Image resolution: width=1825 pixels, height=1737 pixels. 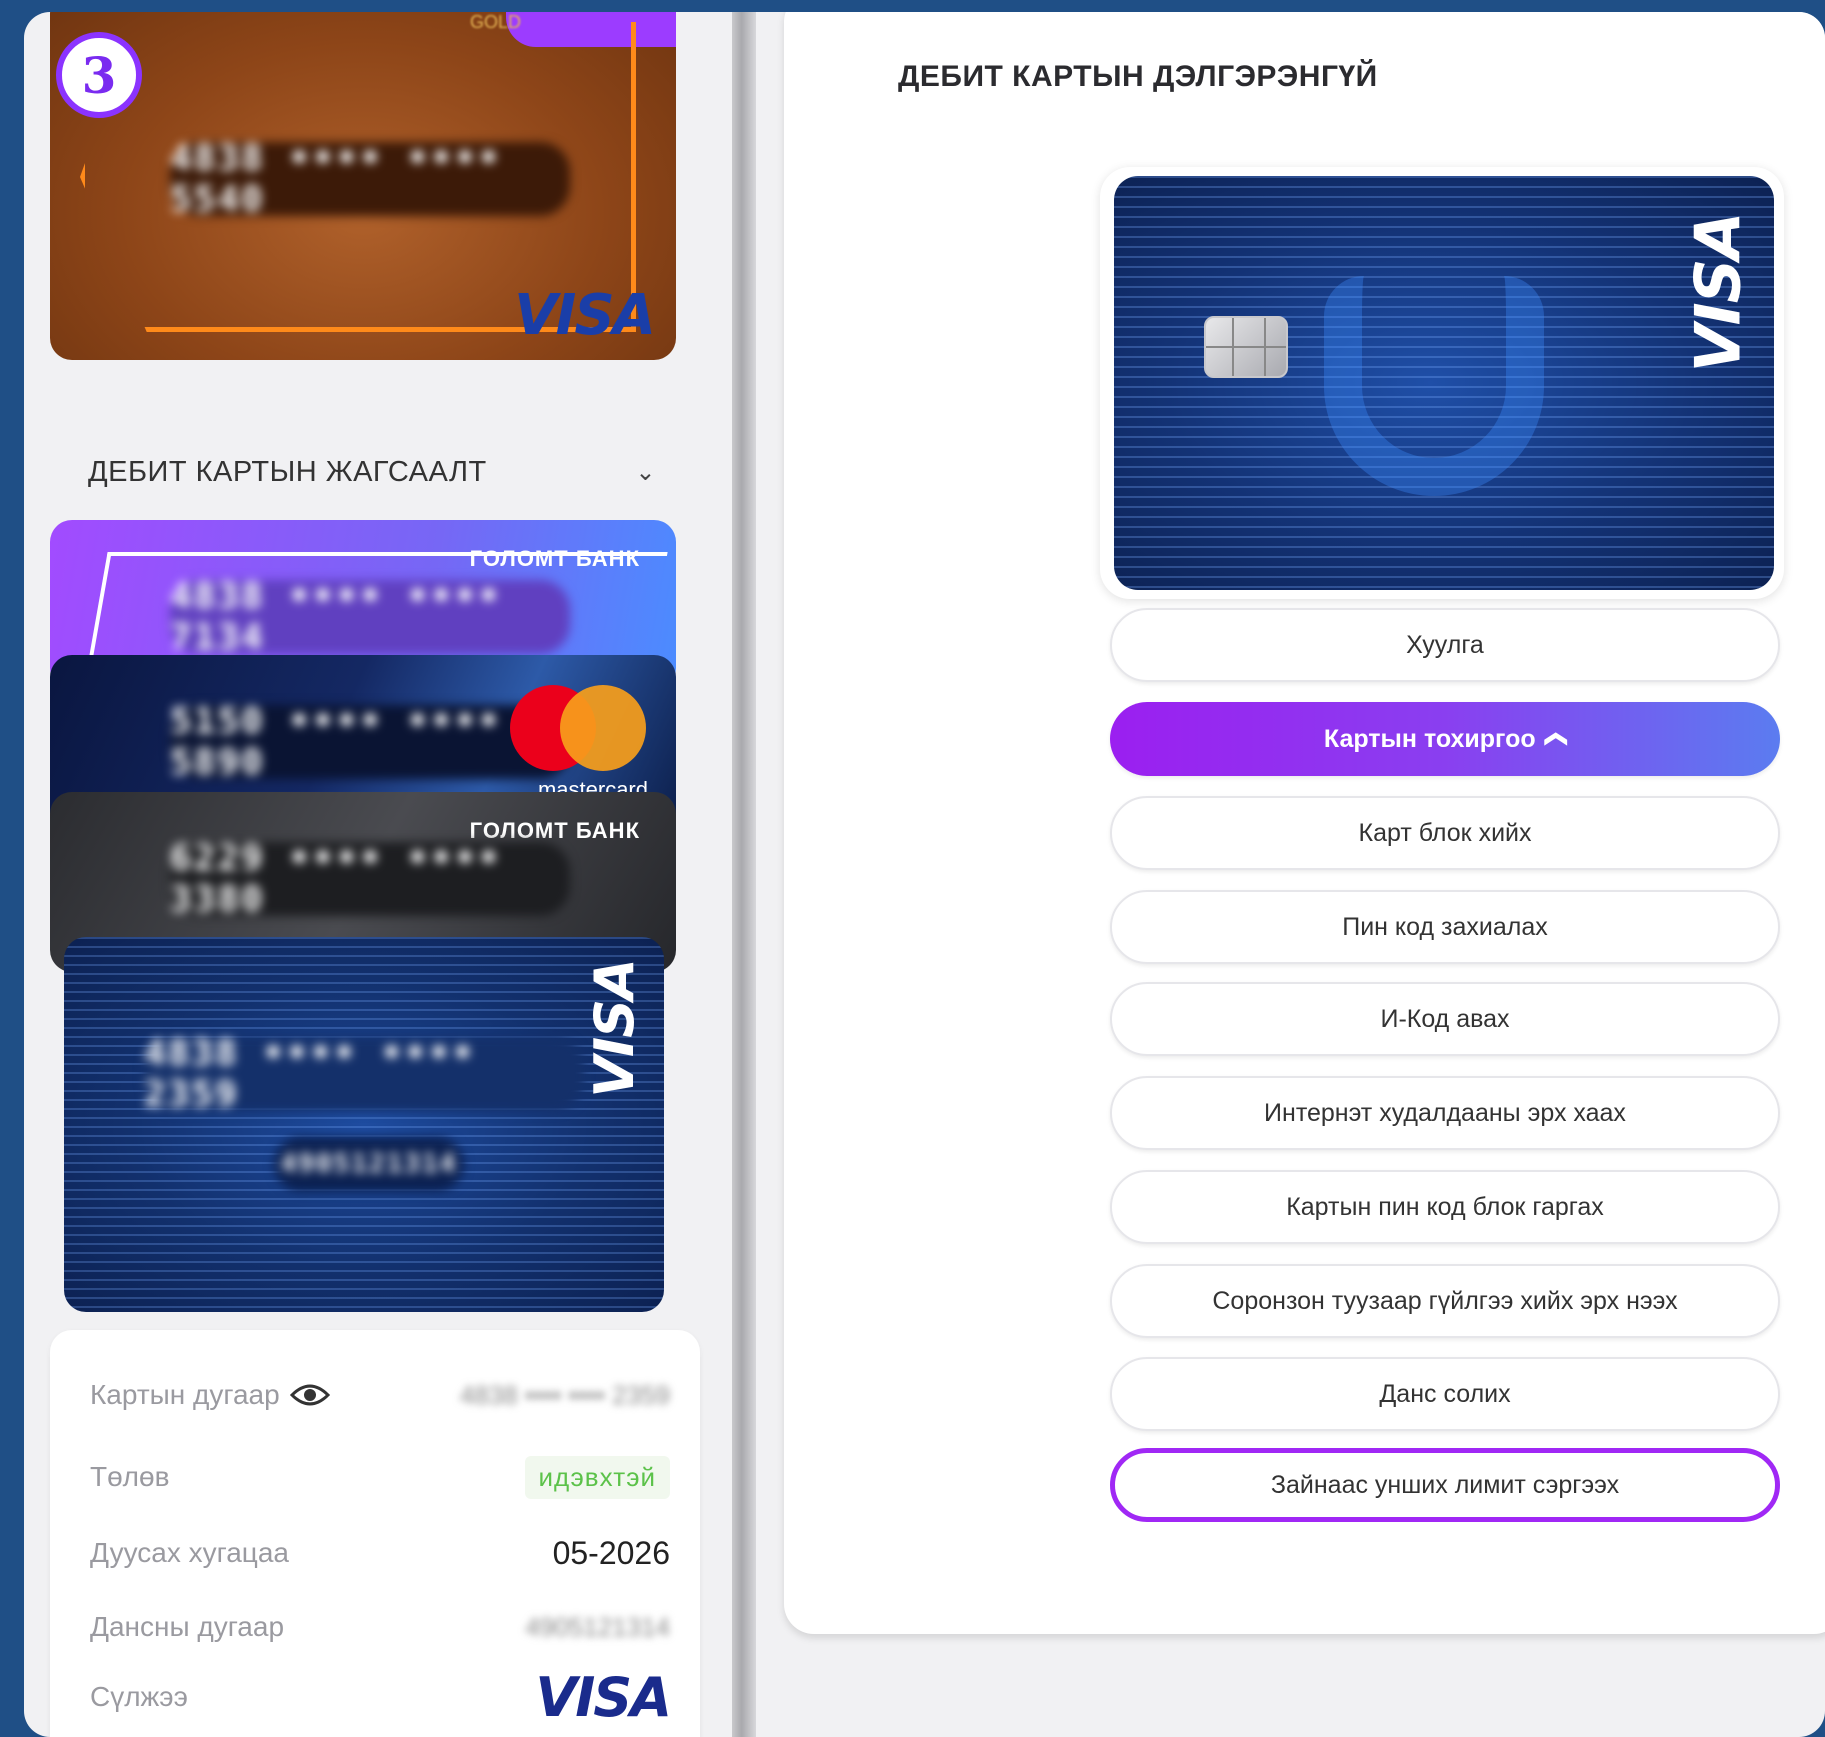 I want to click on debit-card-list-title: ДЕБИТ КАРТЫН ЖАГСААЛТ, so click(x=287, y=471).